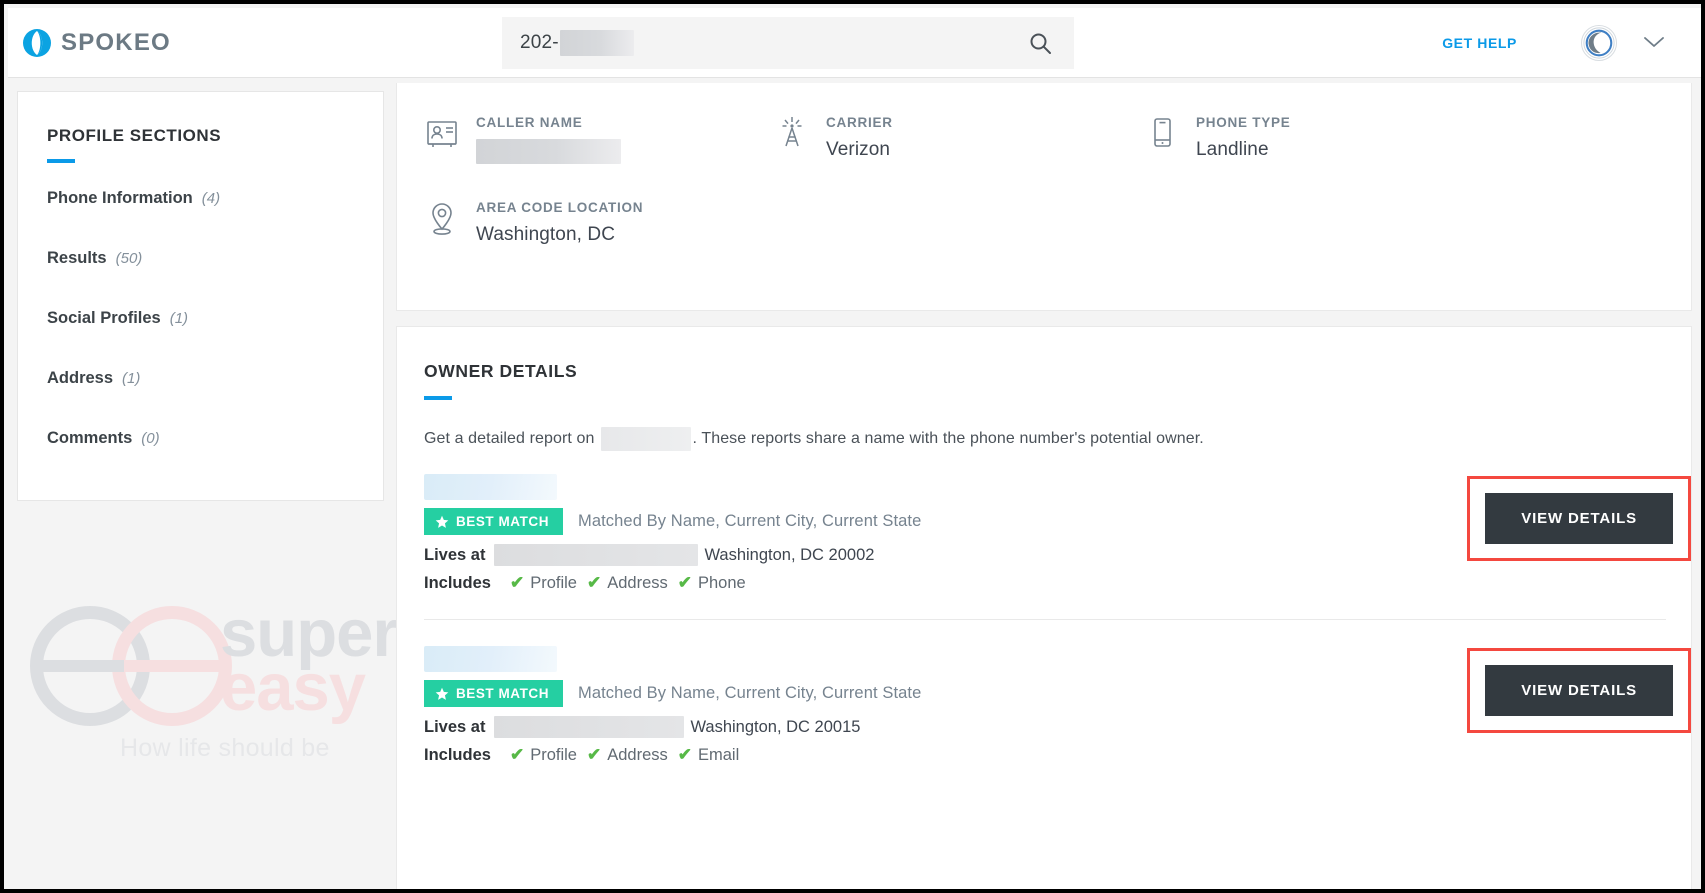  Describe the element at coordinates (215, 378) in the screenshot. I see `sidebar-item-address: Address (1)` at that location.